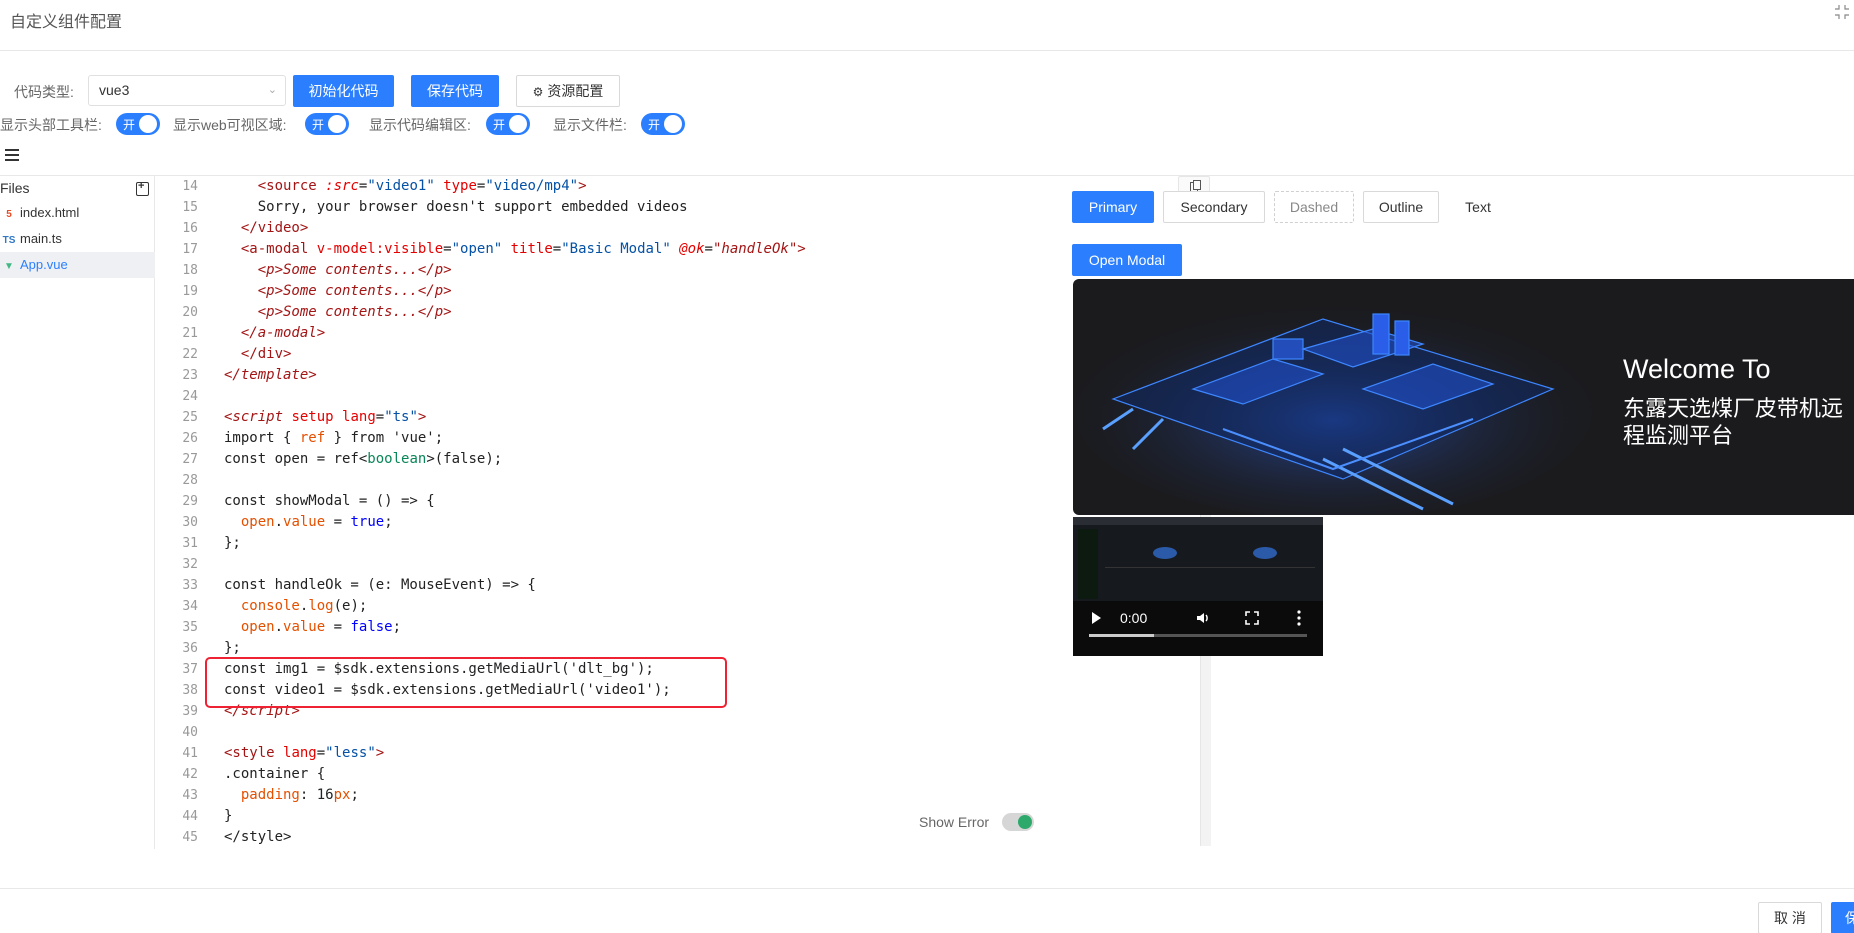 This screenshot has width=1854, height=933. What do you see at coordinates (190, 669) in the screenshot?
I see `line-number: 37` at bounding box center [190, 669].